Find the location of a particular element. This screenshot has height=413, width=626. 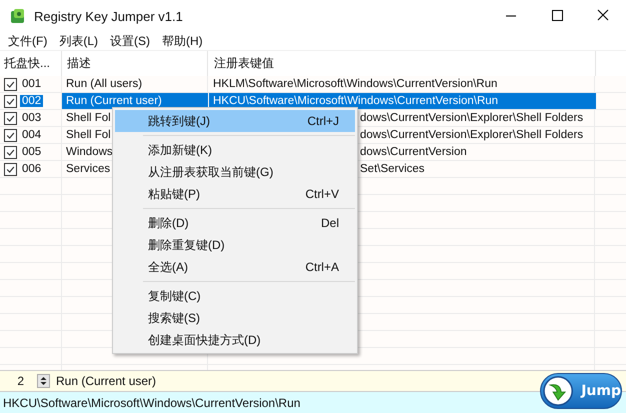

menu-item: 搜索键(S) is located at coordinates (235, 318).